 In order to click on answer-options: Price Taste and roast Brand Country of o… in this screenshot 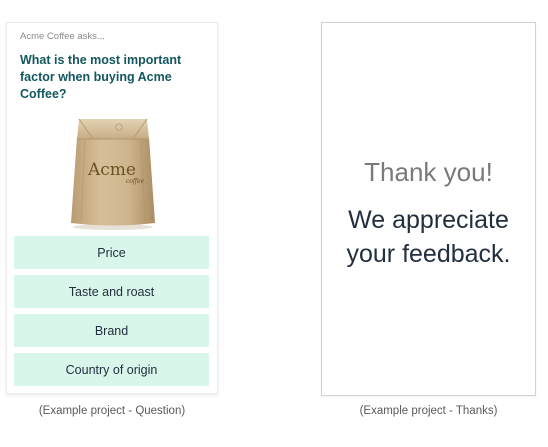, I will do `click(111, 314)`.